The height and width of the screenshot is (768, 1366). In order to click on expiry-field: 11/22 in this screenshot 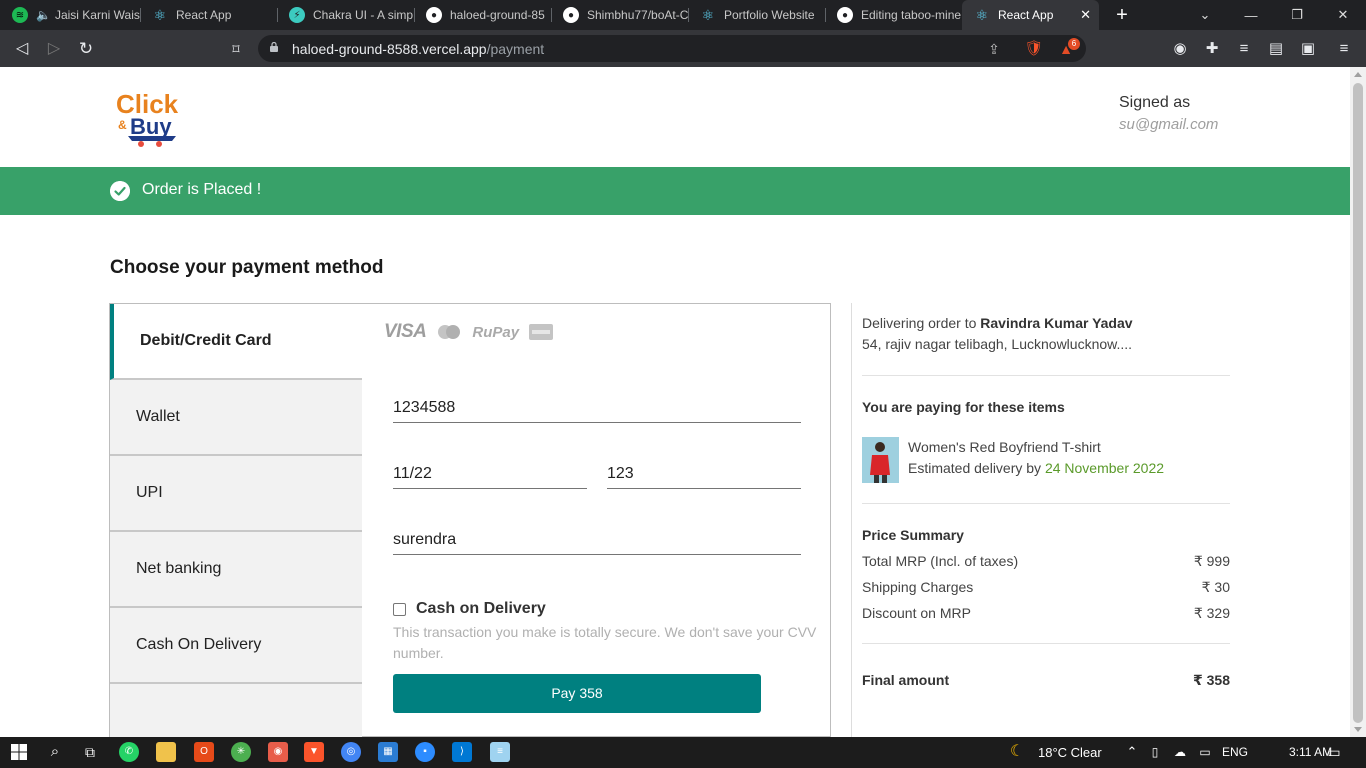, I will do `click(490, 476)`.